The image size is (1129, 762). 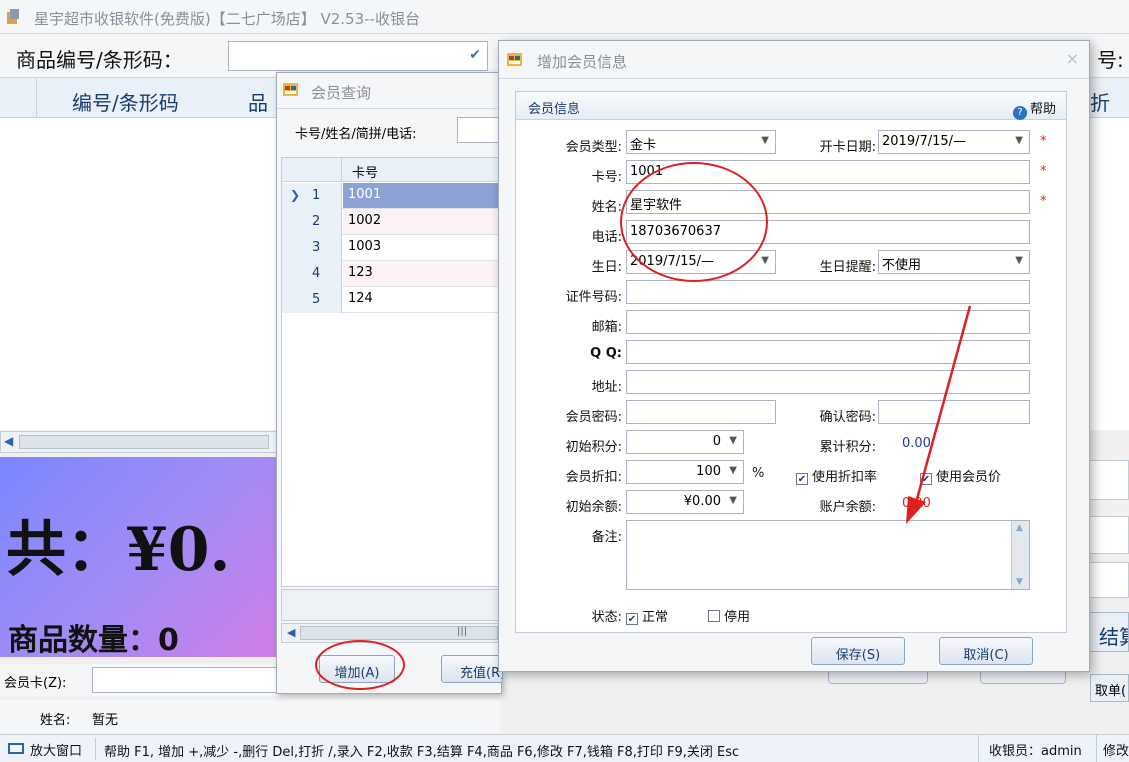 I want to click on member-grid: 卡号 1 ❯ 1001 2 1002 3 1003 4 123 5 124, so click(x=392, y=372).